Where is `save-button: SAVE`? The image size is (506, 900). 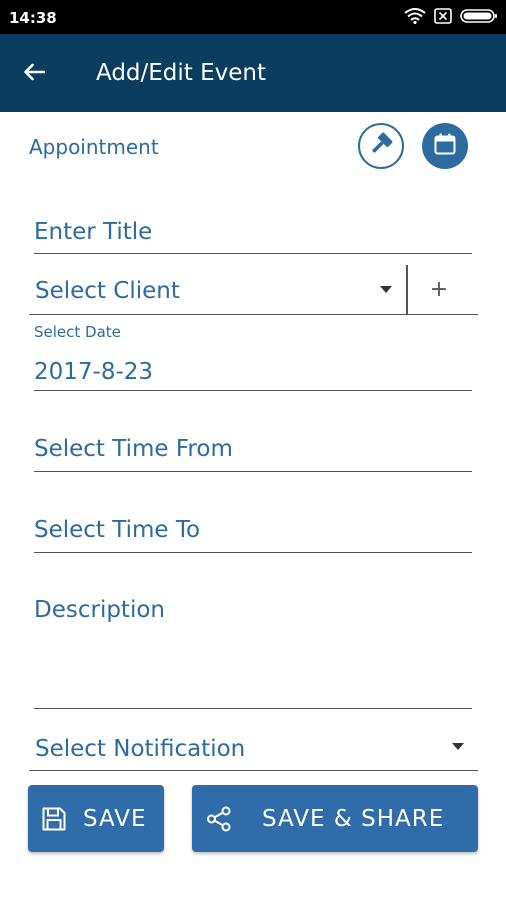 save-button: SAVE is located at coordinates (96, 818).